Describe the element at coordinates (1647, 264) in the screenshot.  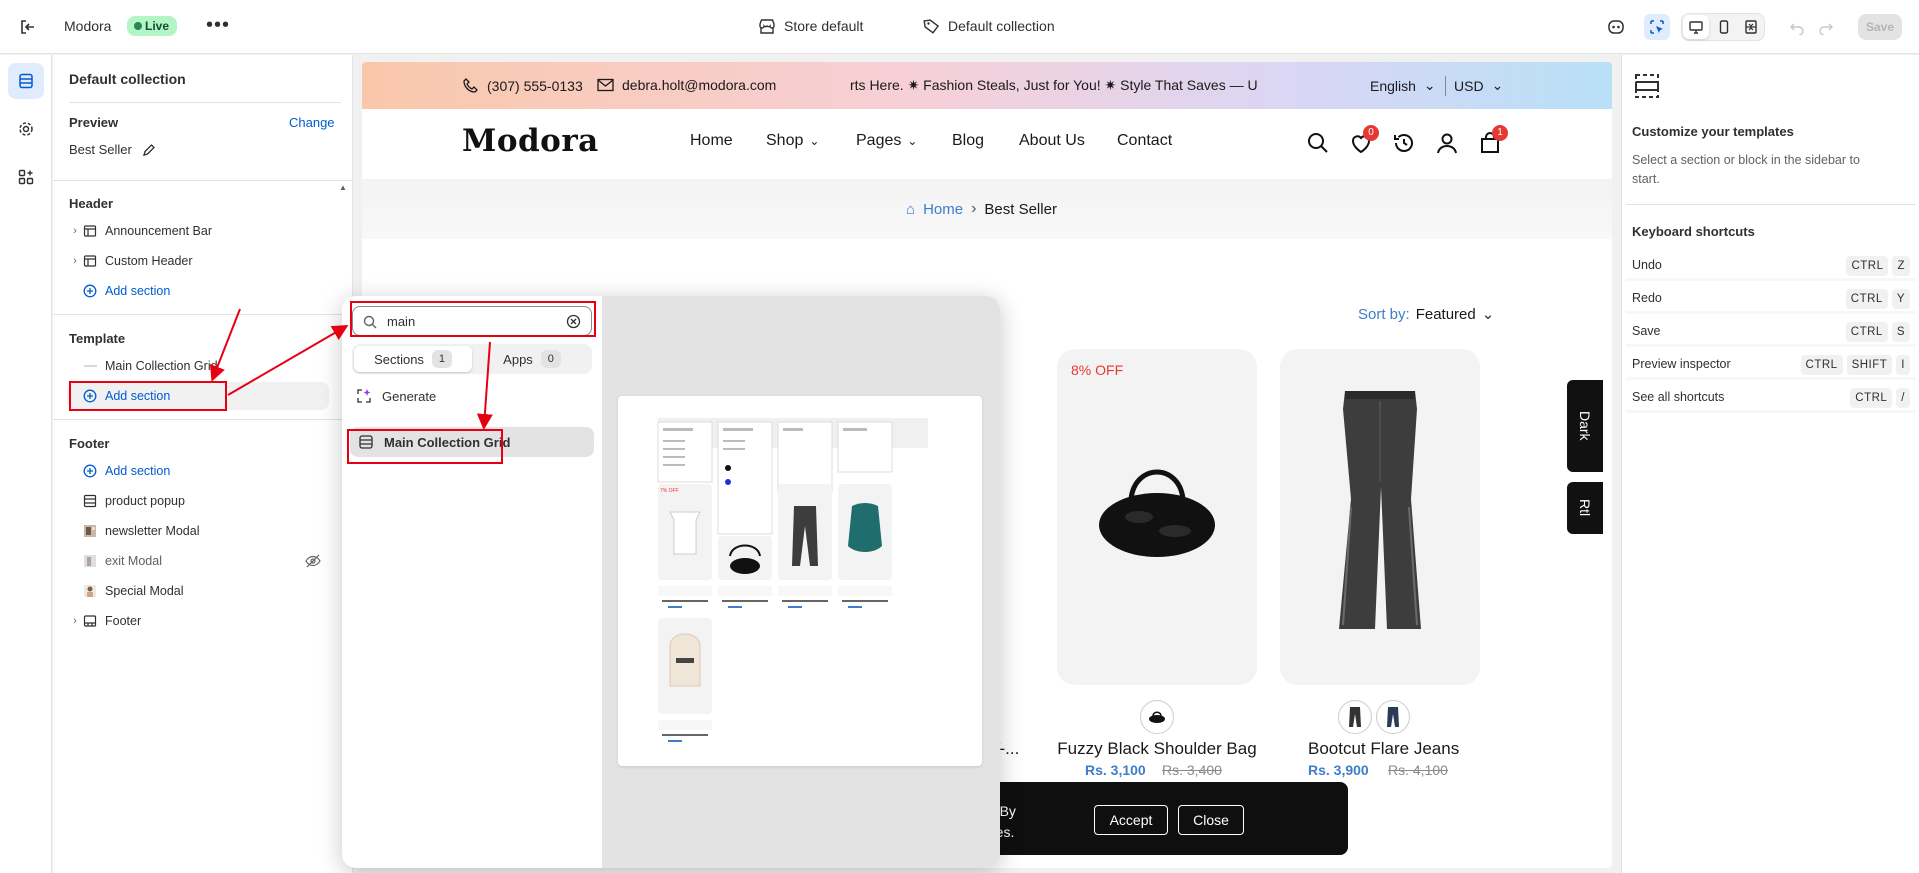
I see `shortcut-label: Undo` at that location.